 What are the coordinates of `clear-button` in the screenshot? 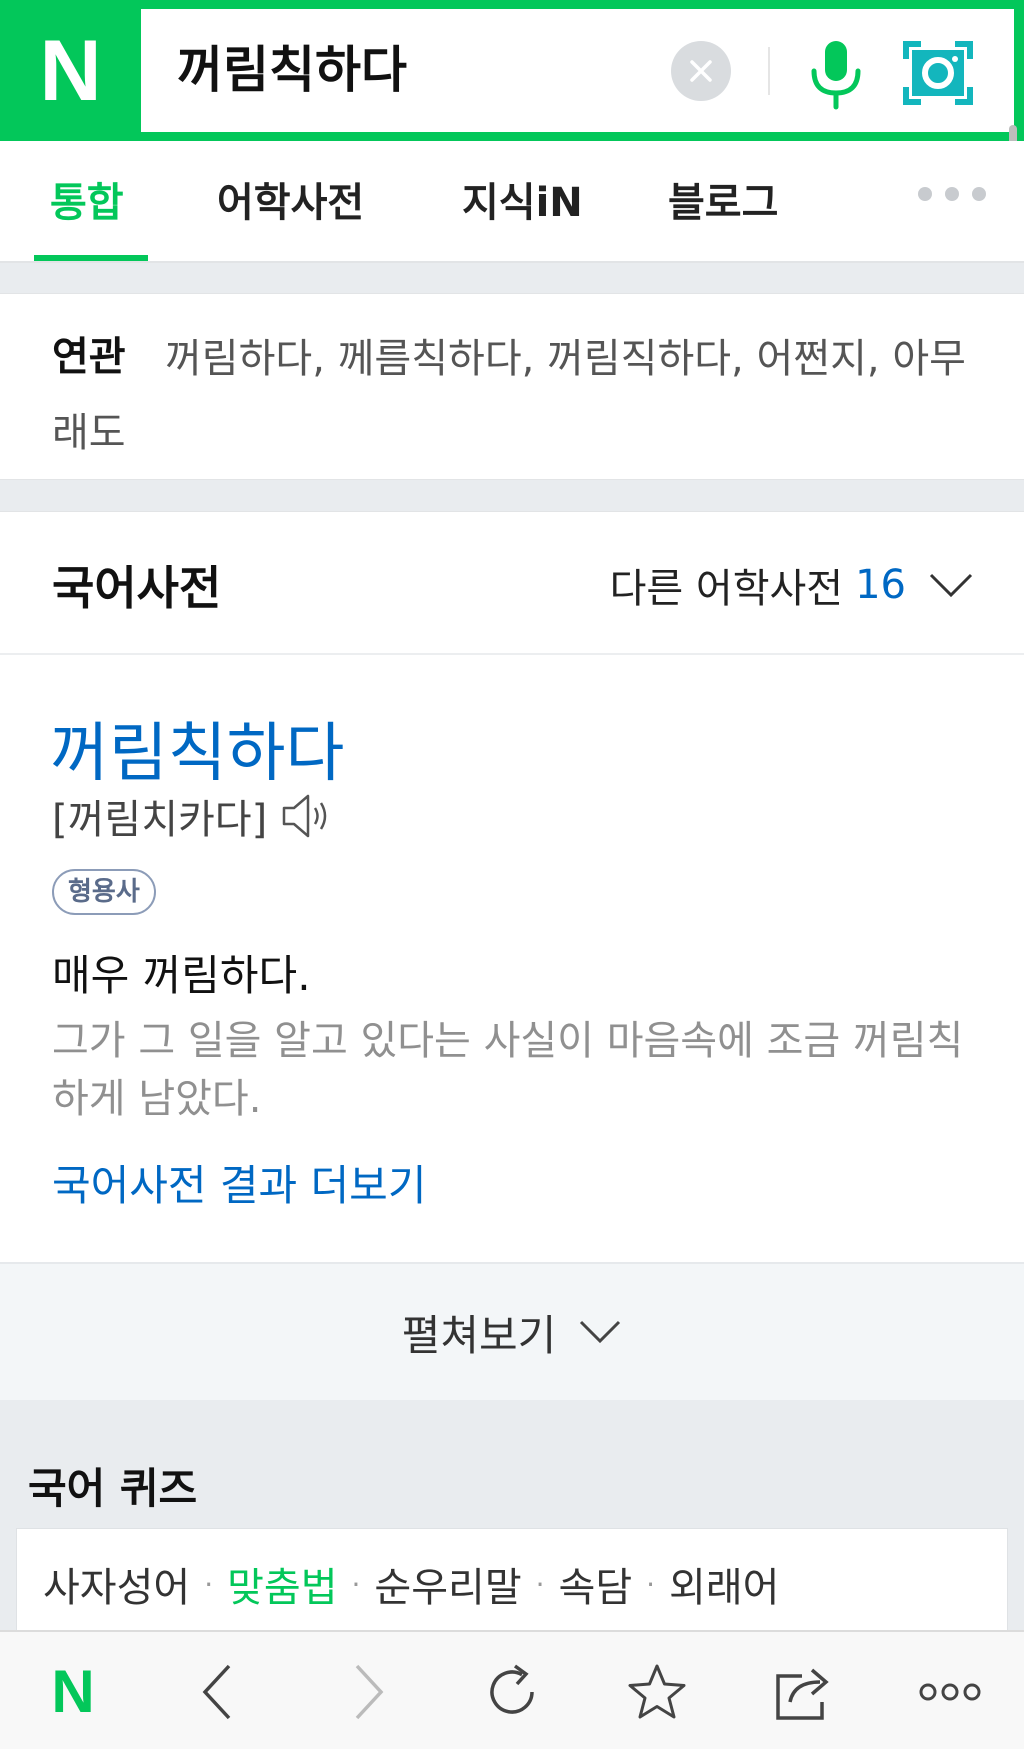 It's located at (701, 71).